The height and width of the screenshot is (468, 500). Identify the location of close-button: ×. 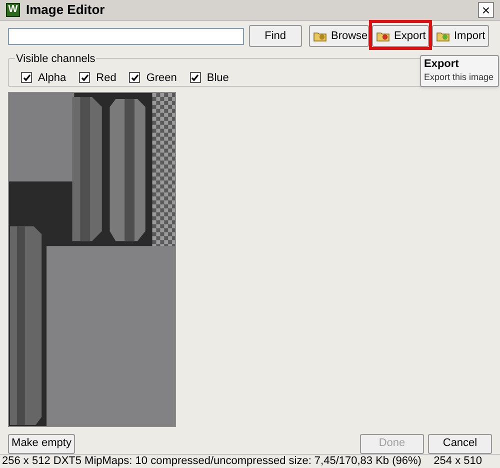
(486, 10).